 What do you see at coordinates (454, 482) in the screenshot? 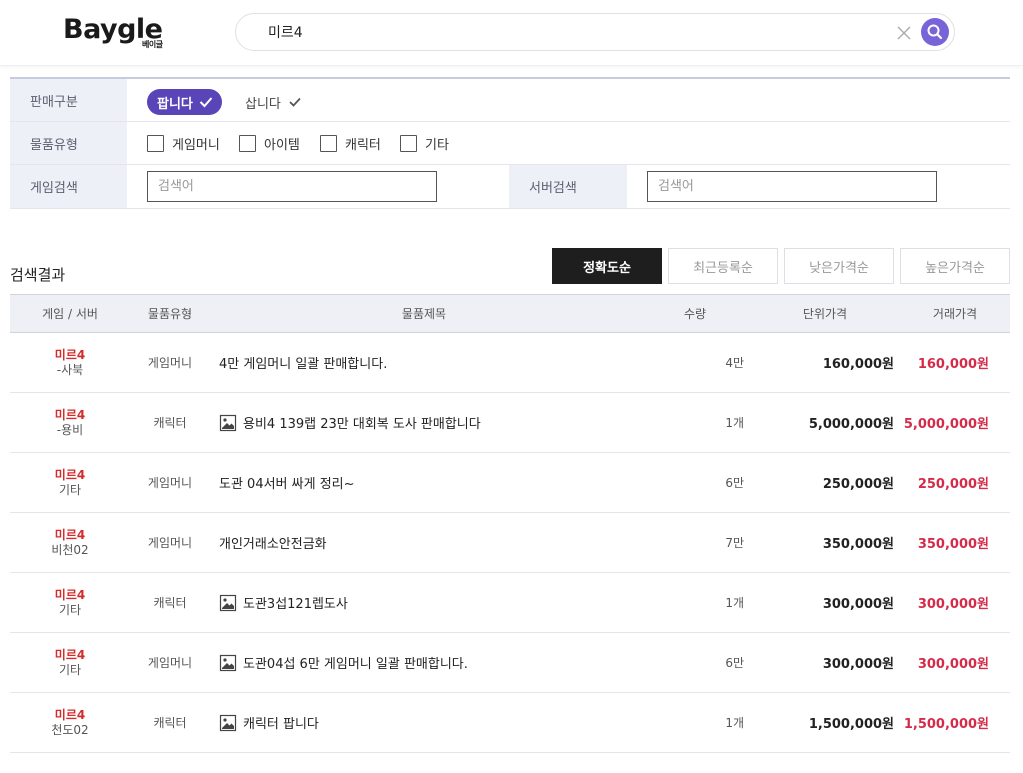
I see `item-title-link: 도관 04서버 싸게 정리~` at bounding box center [454, 482].